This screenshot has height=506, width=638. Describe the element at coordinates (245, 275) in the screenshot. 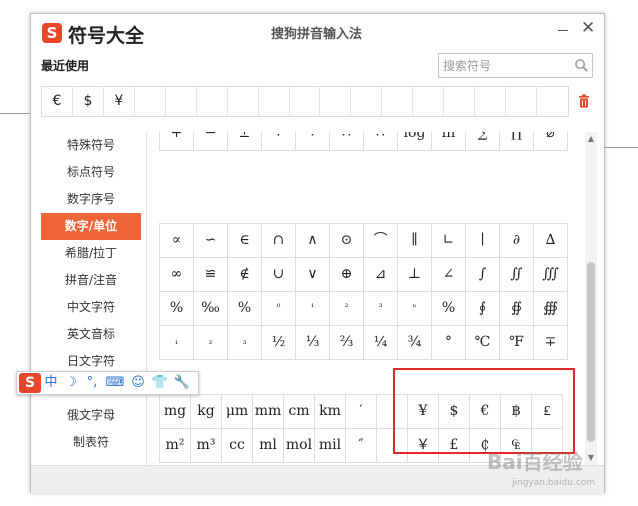

I see `symbol-cell: ∉` at that location.